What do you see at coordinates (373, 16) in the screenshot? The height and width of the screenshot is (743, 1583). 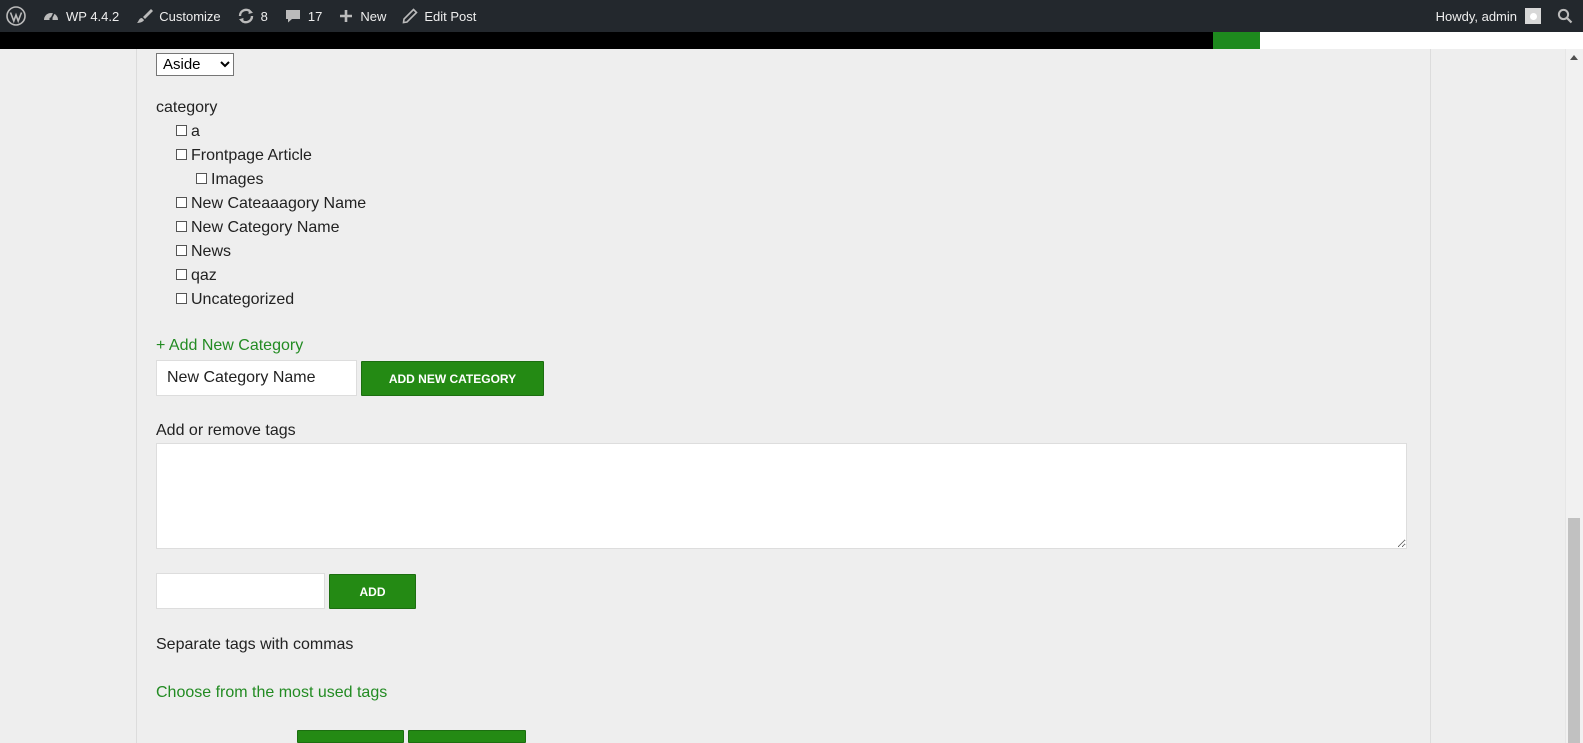 I see `new-label: New` at bounding box center [373, 16].